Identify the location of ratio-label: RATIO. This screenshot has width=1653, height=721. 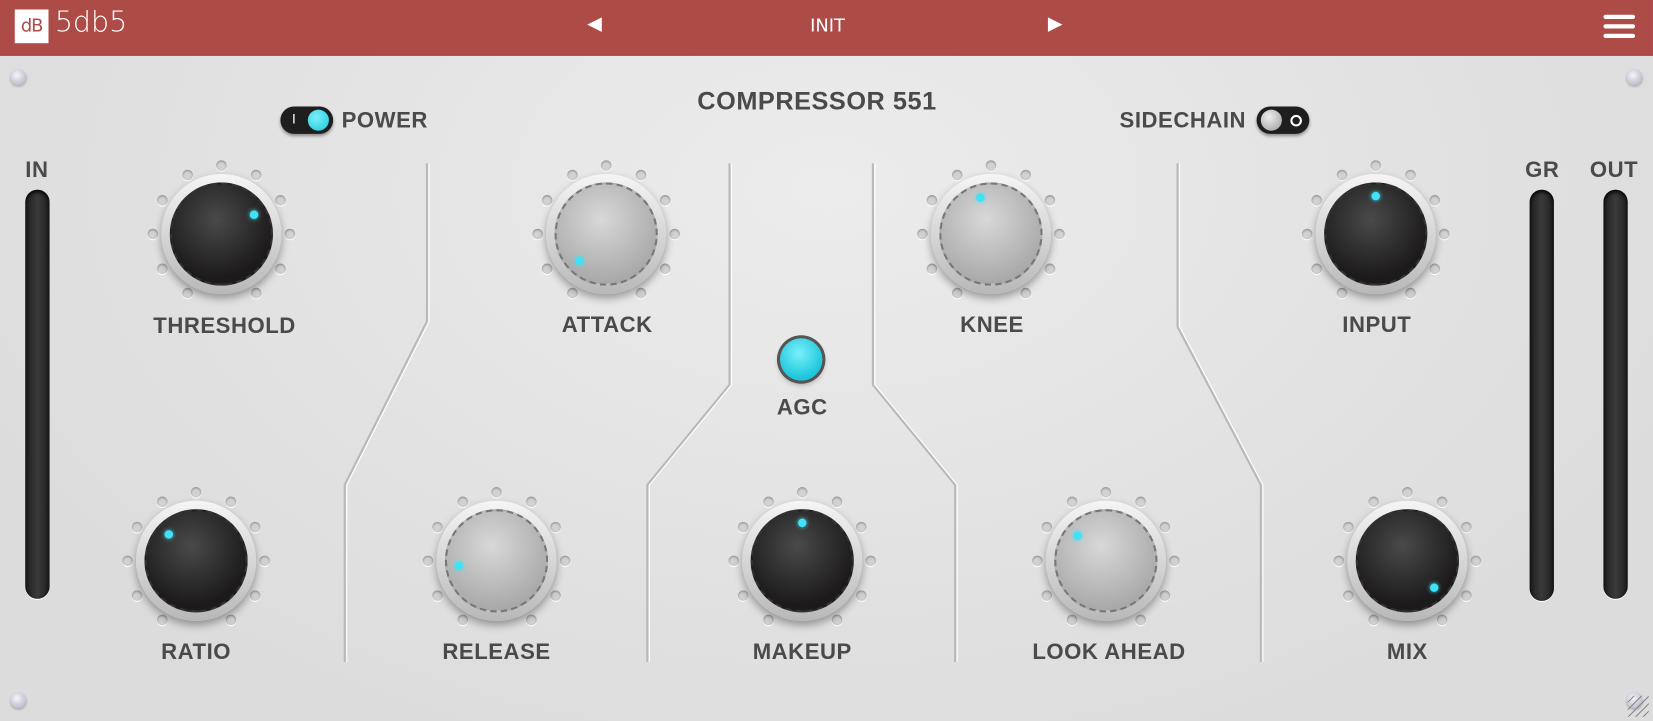
(196, 652).